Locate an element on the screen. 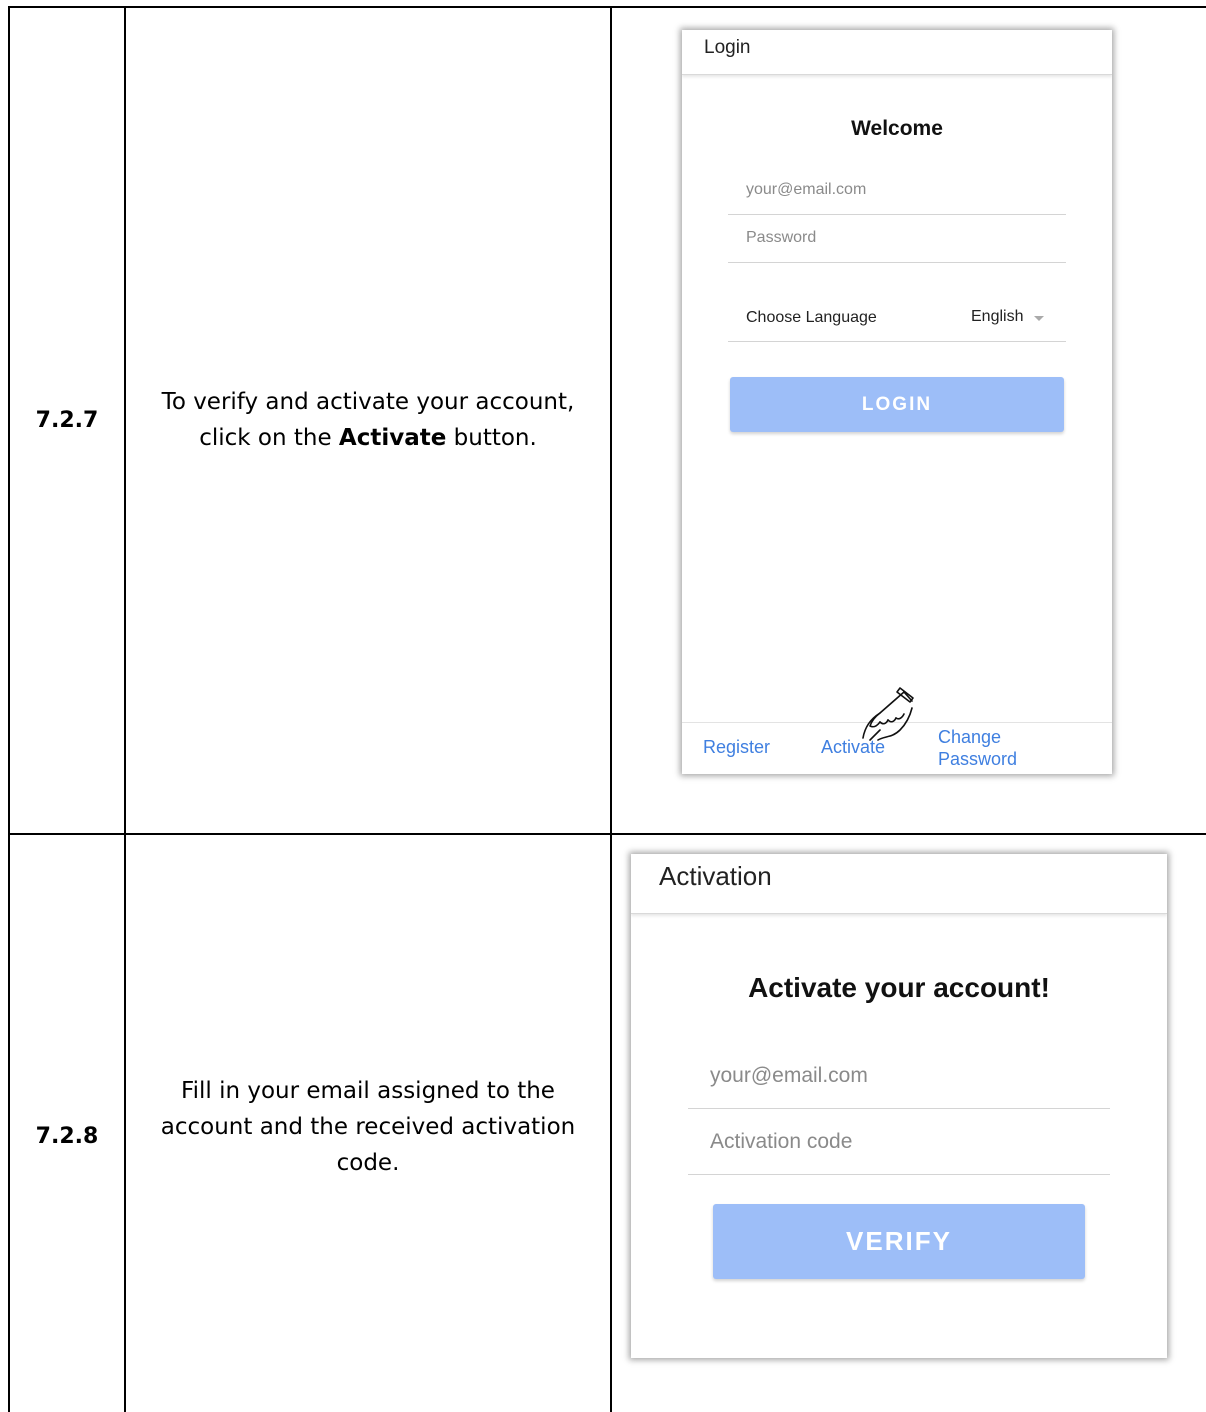  activation-heading: Activate your account! is located at coordinates (899, 987).